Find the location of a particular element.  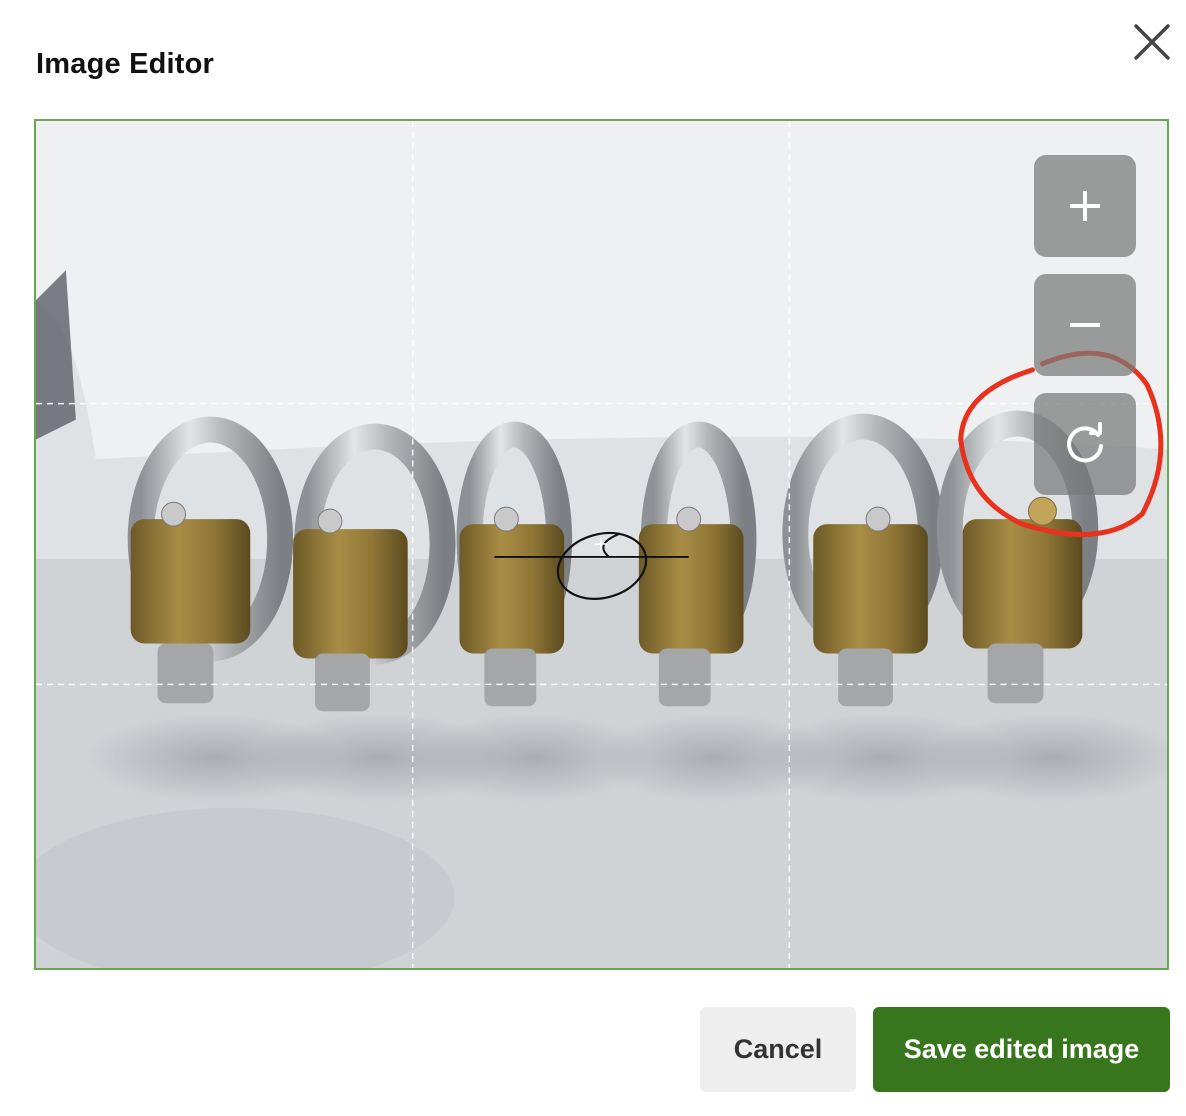

dialog-title: Image Editor is located at coordinates (125, 64).